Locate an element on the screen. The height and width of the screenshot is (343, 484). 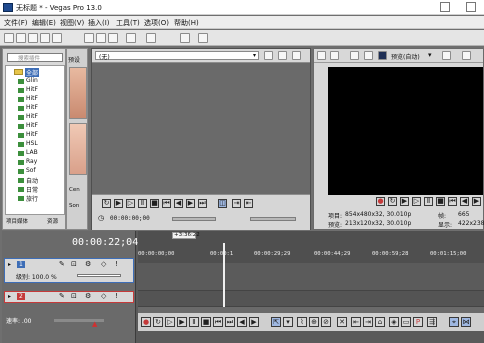
tree-root-label: 全部 is located at coordinates (32, 72).